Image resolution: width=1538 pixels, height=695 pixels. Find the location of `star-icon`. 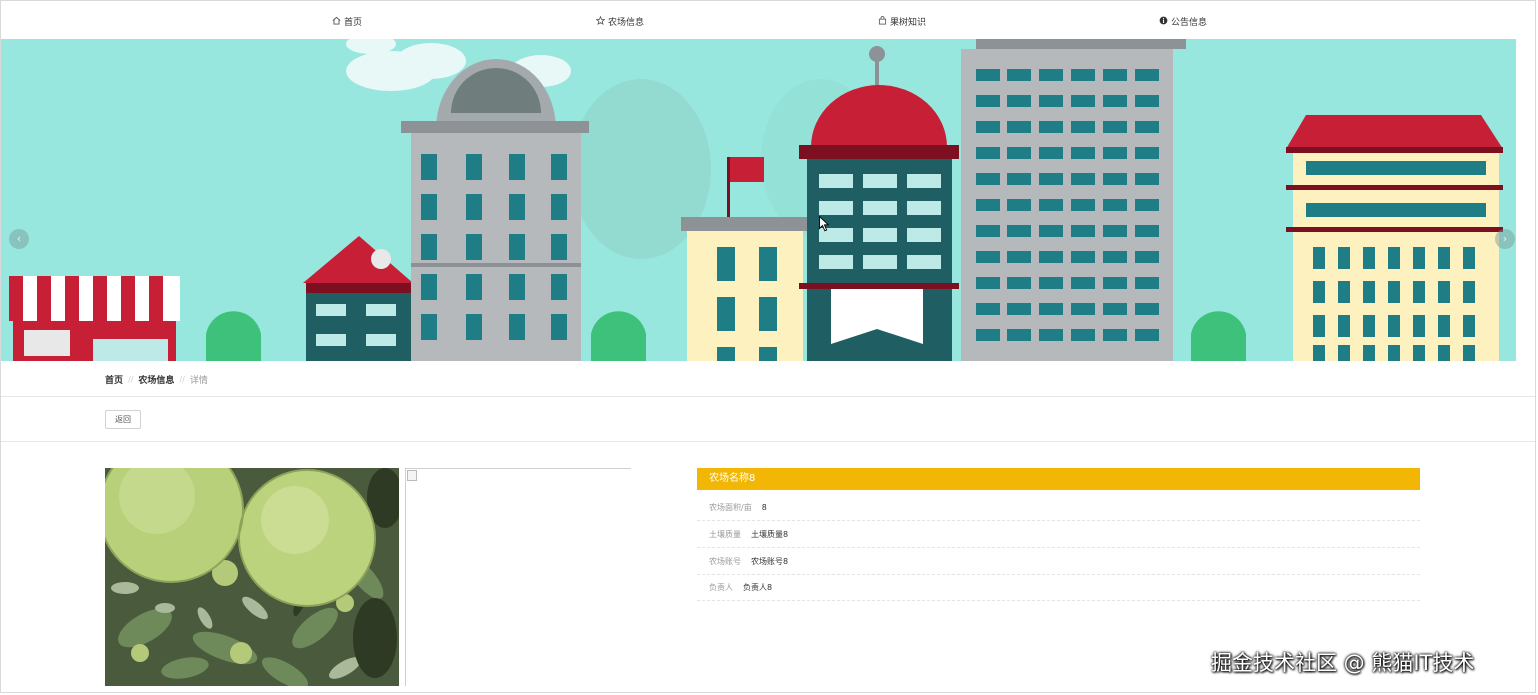

star-icon is located at coordinates (600, 20).